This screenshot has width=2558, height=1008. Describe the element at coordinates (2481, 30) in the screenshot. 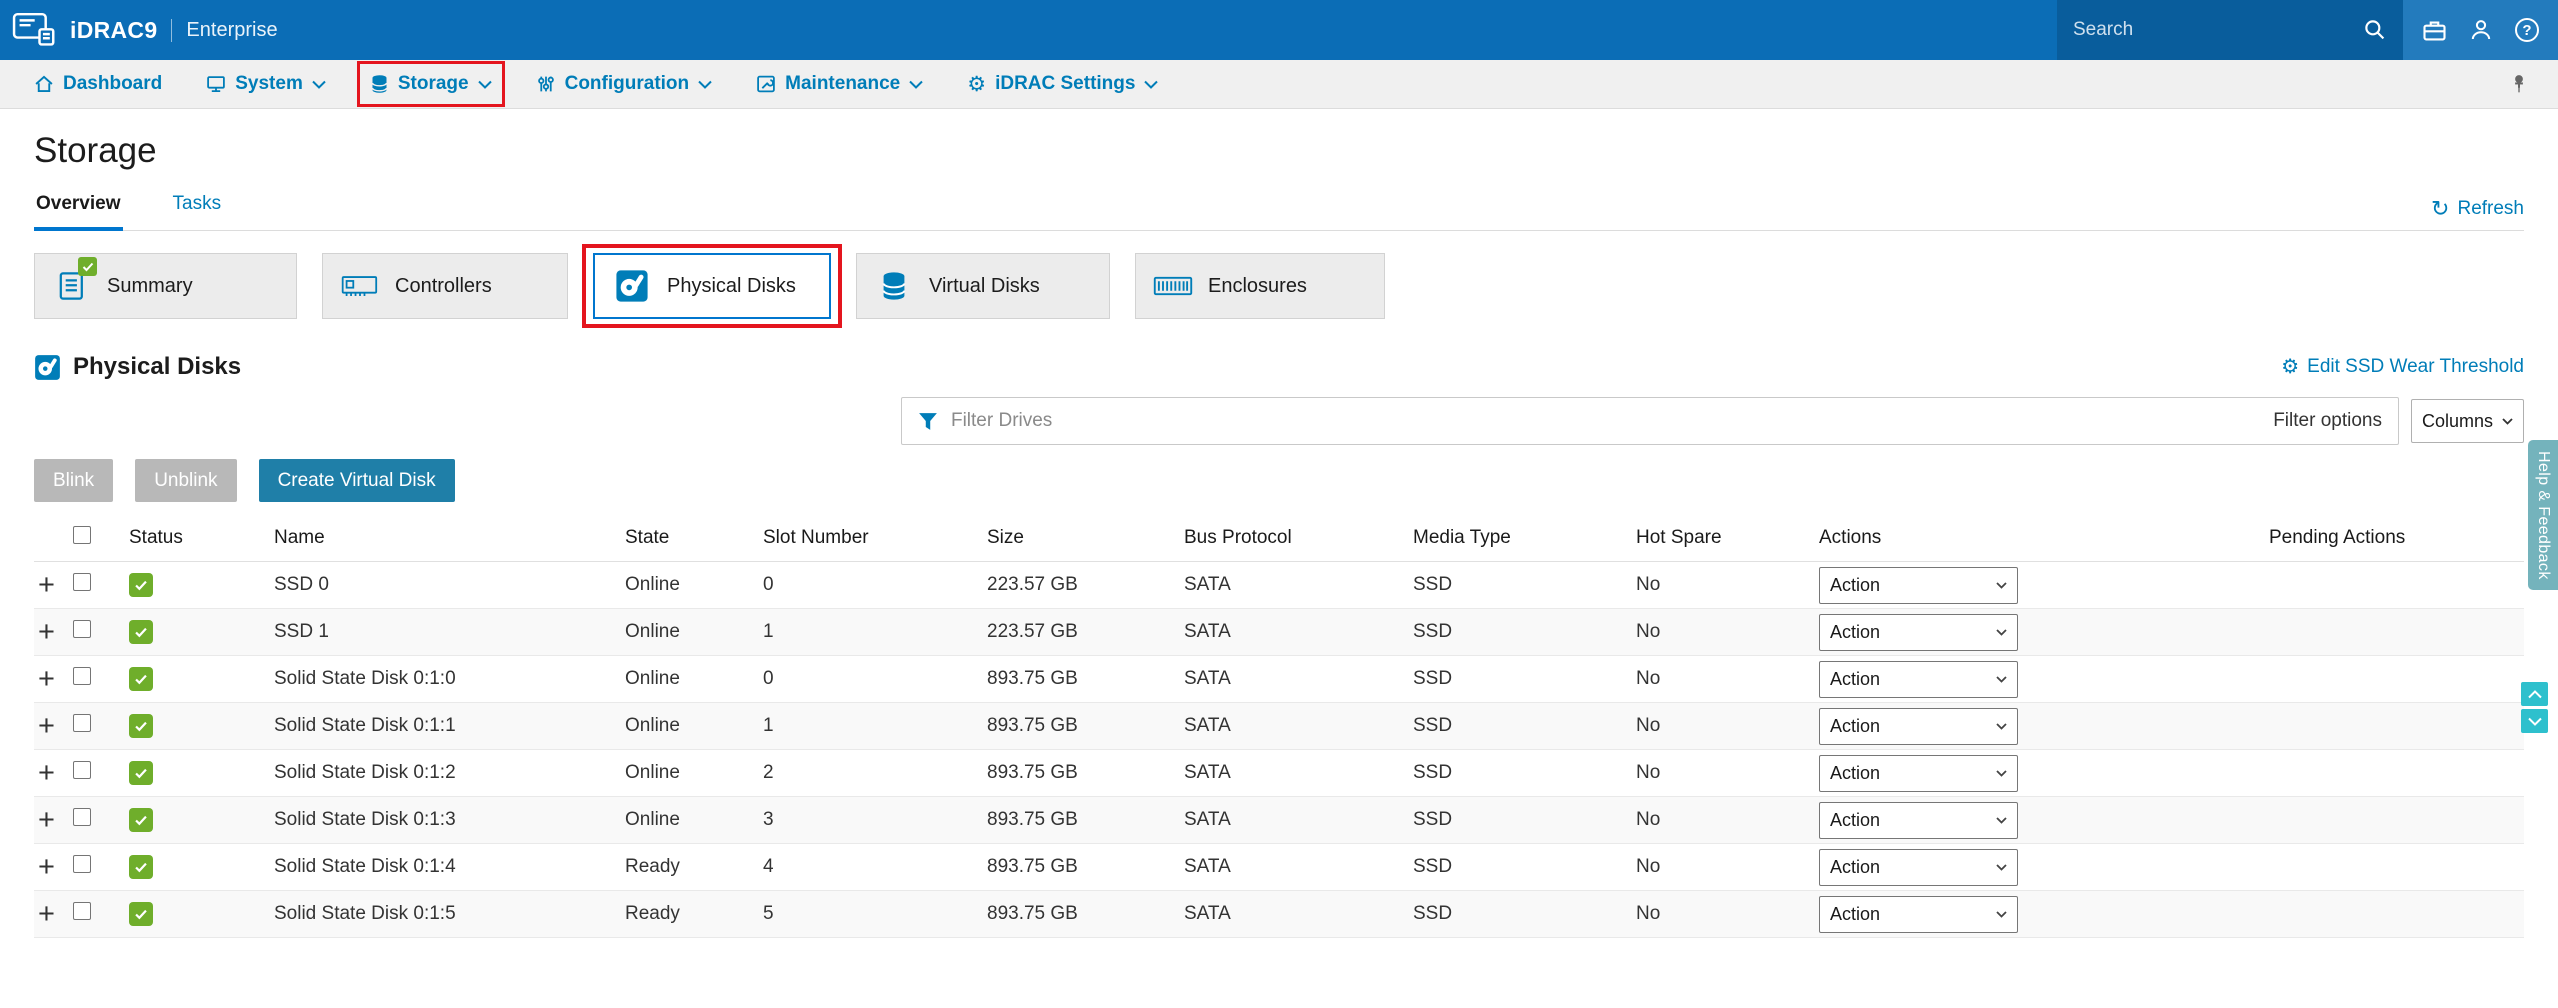

I see `user-icon` at that location.